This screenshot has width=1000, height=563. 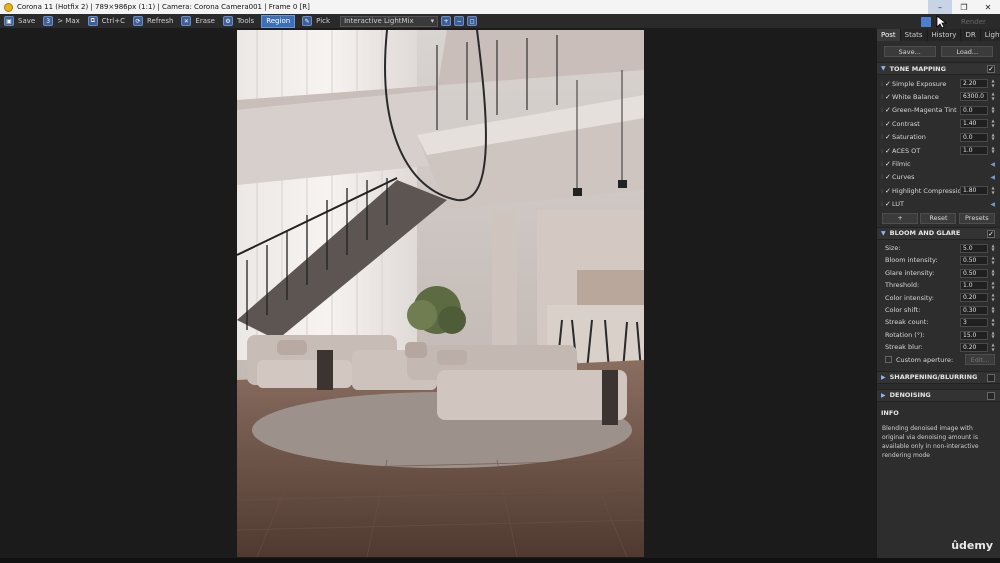 What do you see at coordinates (61, 21) in the screenshot?
I see `send-to-max-button: 3 > Max` at bounding box center [61, 21].